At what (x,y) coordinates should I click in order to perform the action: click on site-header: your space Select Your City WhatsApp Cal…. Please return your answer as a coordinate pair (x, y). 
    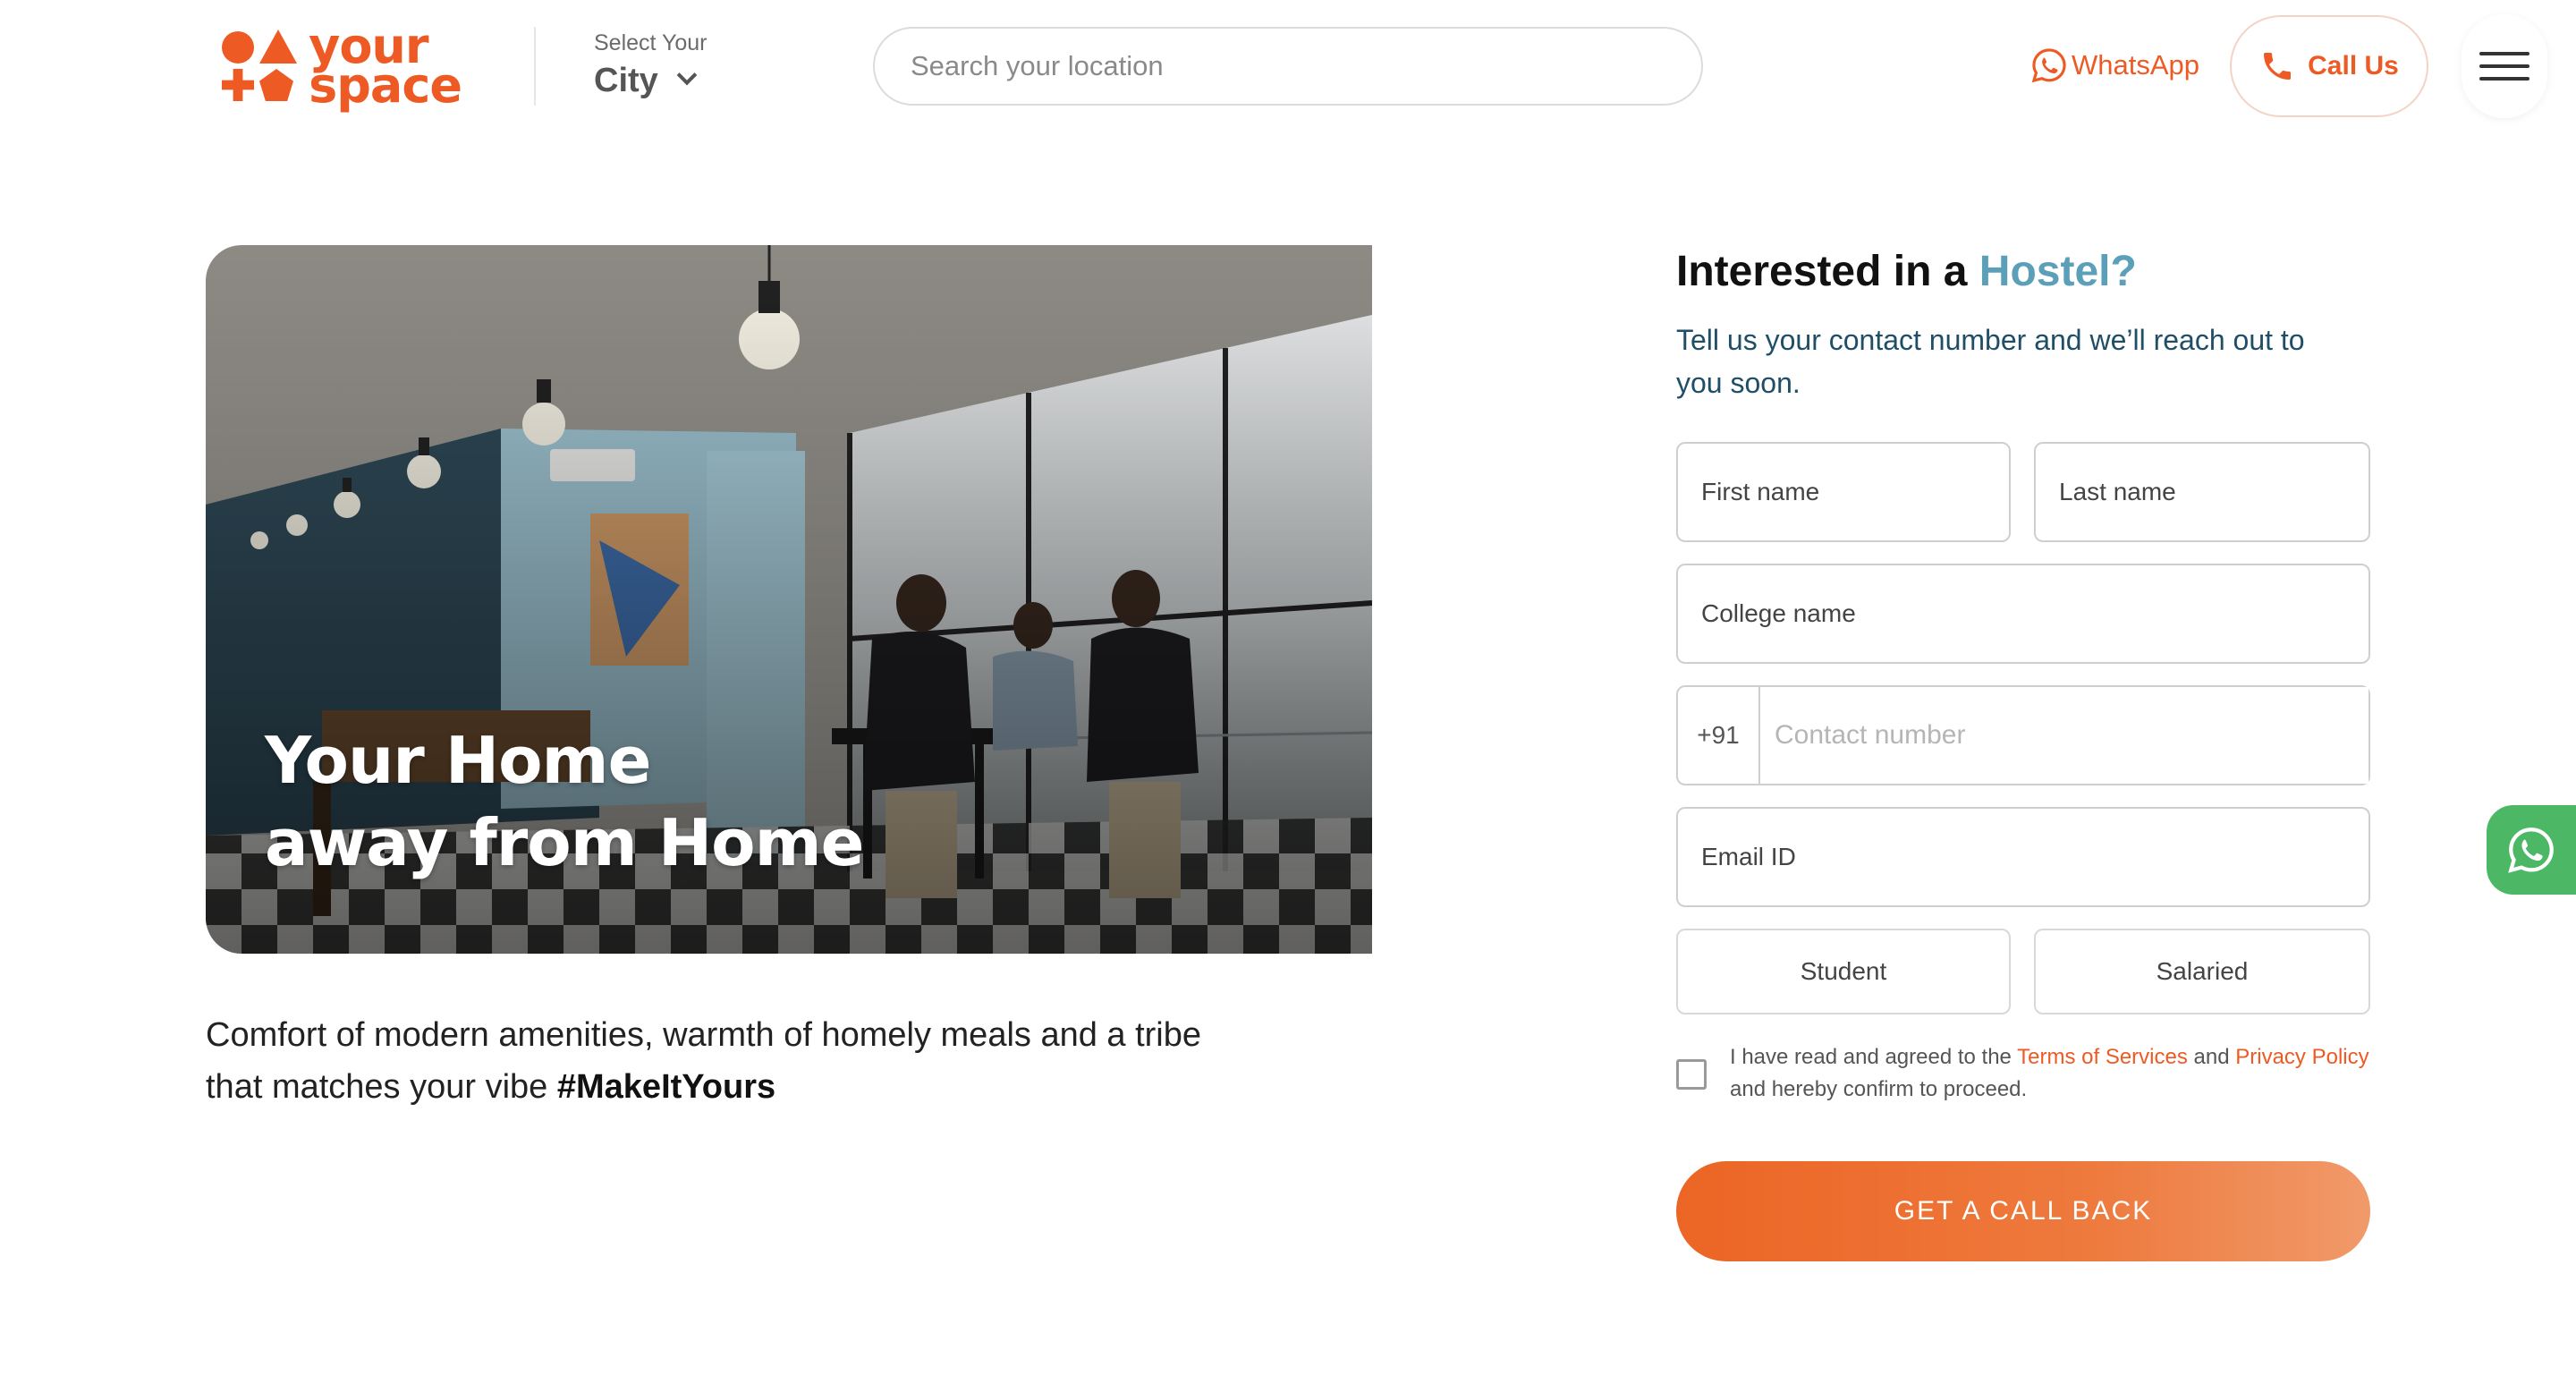
    Looking at the image, I should click on (1288, 67).